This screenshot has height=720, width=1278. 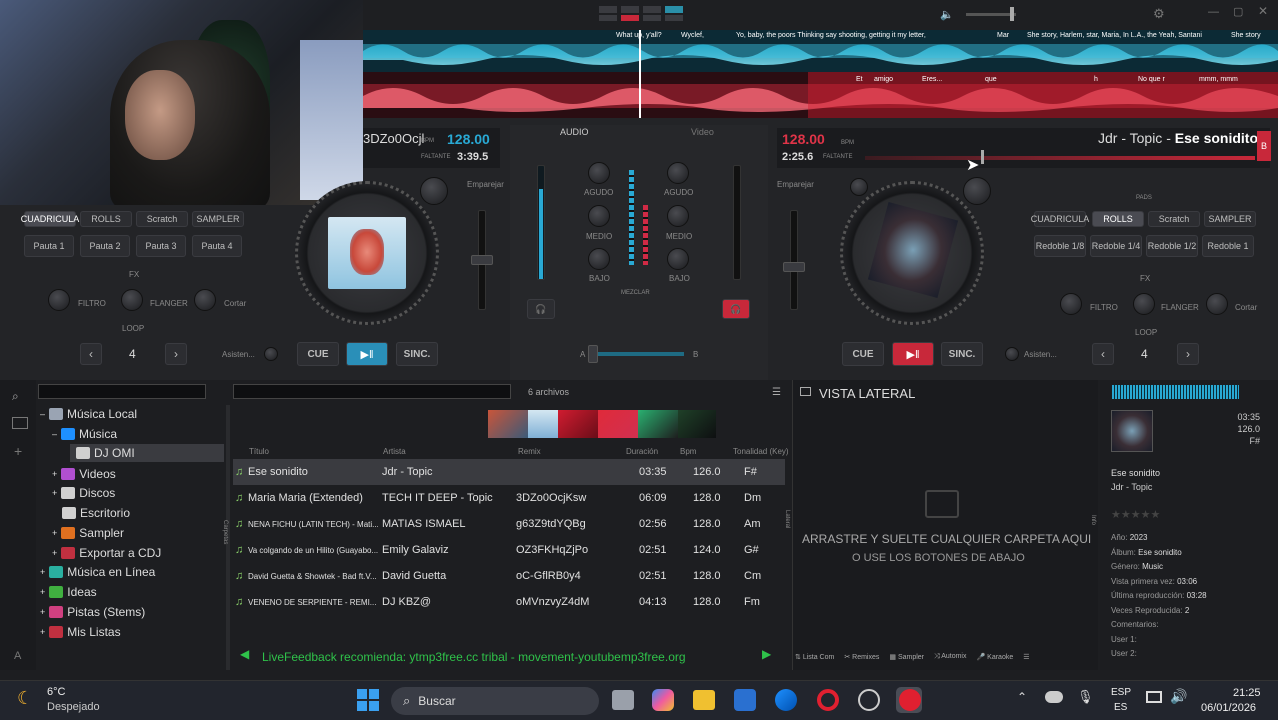 What do you see at coordinates (1186, 640) in the screenshot?
I see `info-user1-row: User 1:` at bounding box center [1186, 640].